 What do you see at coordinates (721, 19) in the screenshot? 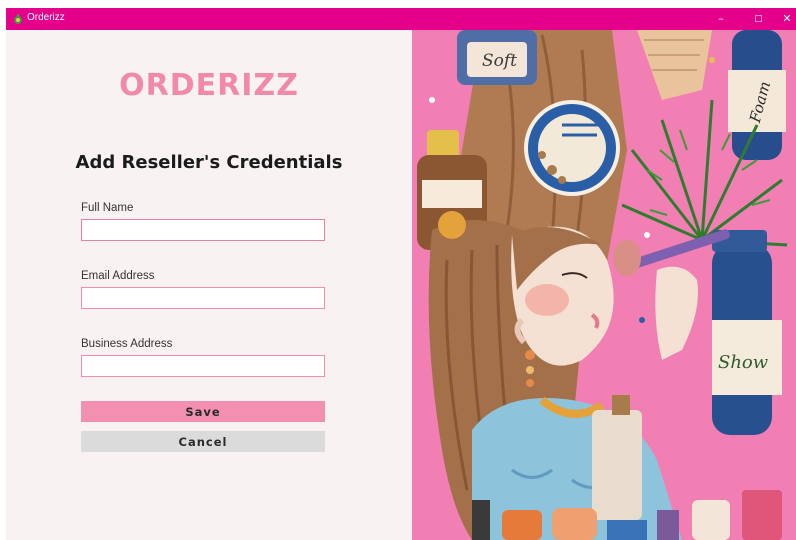
I see `minimize-button: –` at bounding box center [721, 19].